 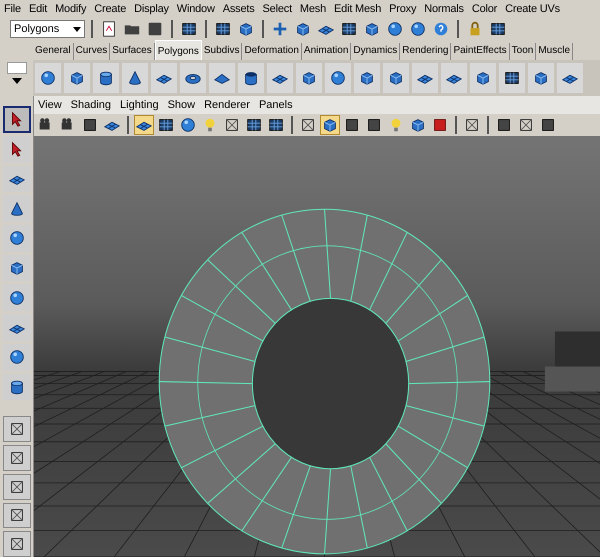 I want to click on partial-object-drawing, so click(x=572, y=361).